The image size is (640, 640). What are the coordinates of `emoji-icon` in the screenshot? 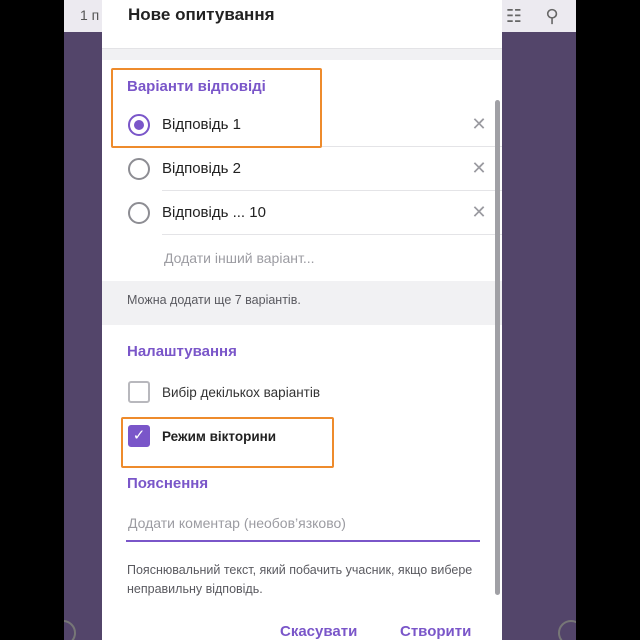 It's located at (567, 630).